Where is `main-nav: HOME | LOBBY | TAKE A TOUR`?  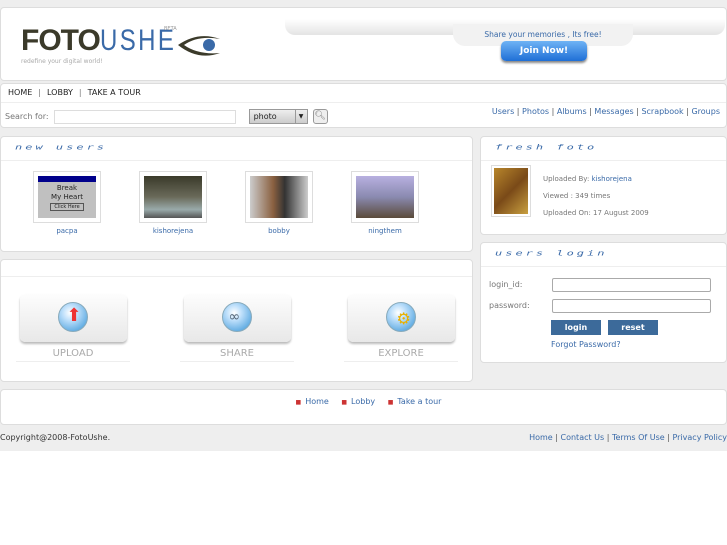
main-nav: HOME | LOBBY | TAKE A TOUR is located at coordinates (74, 92).